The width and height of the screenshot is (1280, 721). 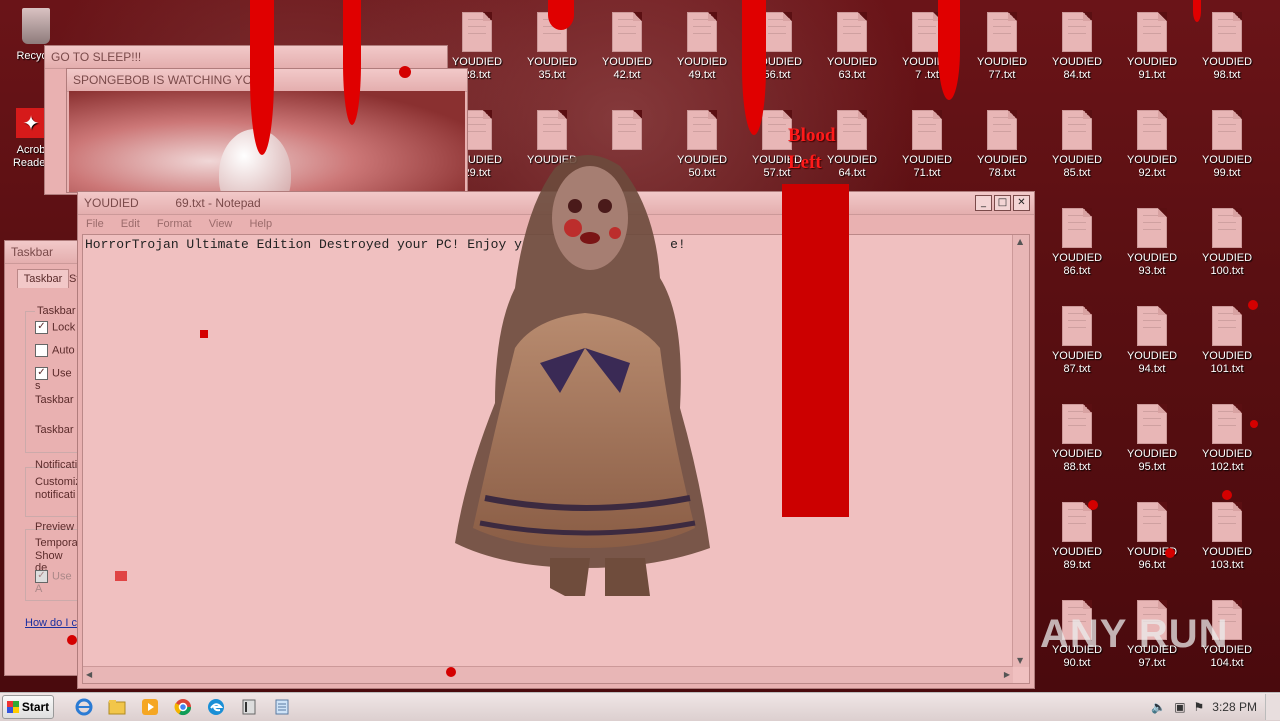 What do you see at coordinates (51, 623) in the screenshot?
I see `how-do-i-link: How do I c` at bounding box center [51, 623].